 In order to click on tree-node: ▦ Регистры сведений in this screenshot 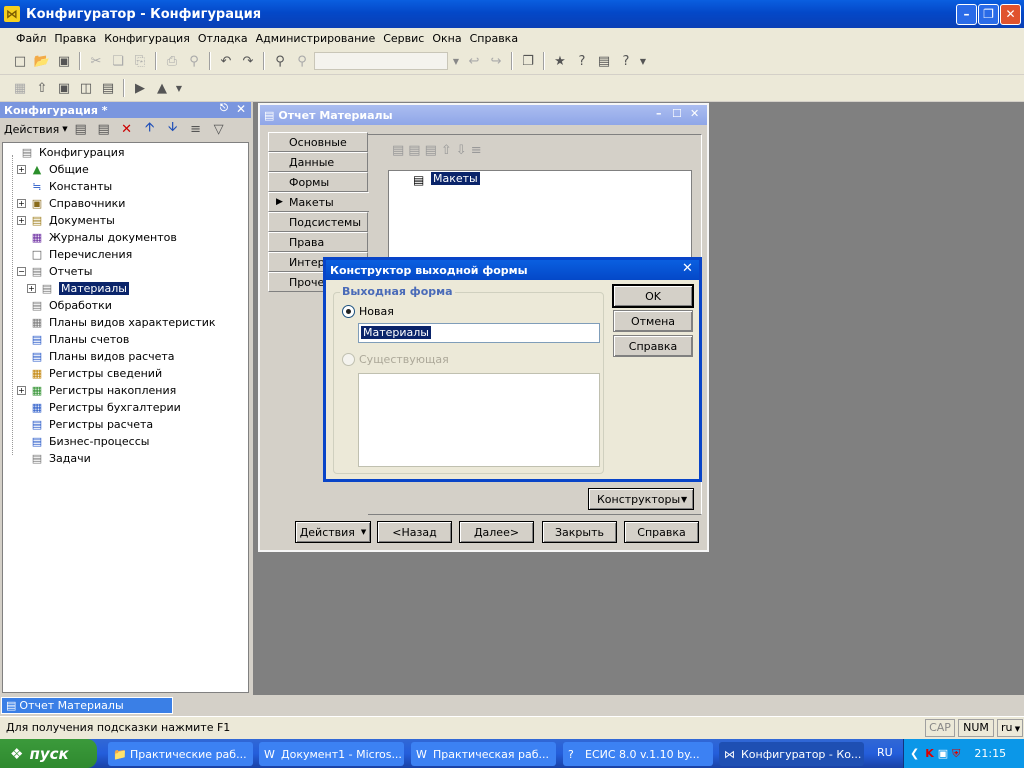, I will do `click(89, 373)`.